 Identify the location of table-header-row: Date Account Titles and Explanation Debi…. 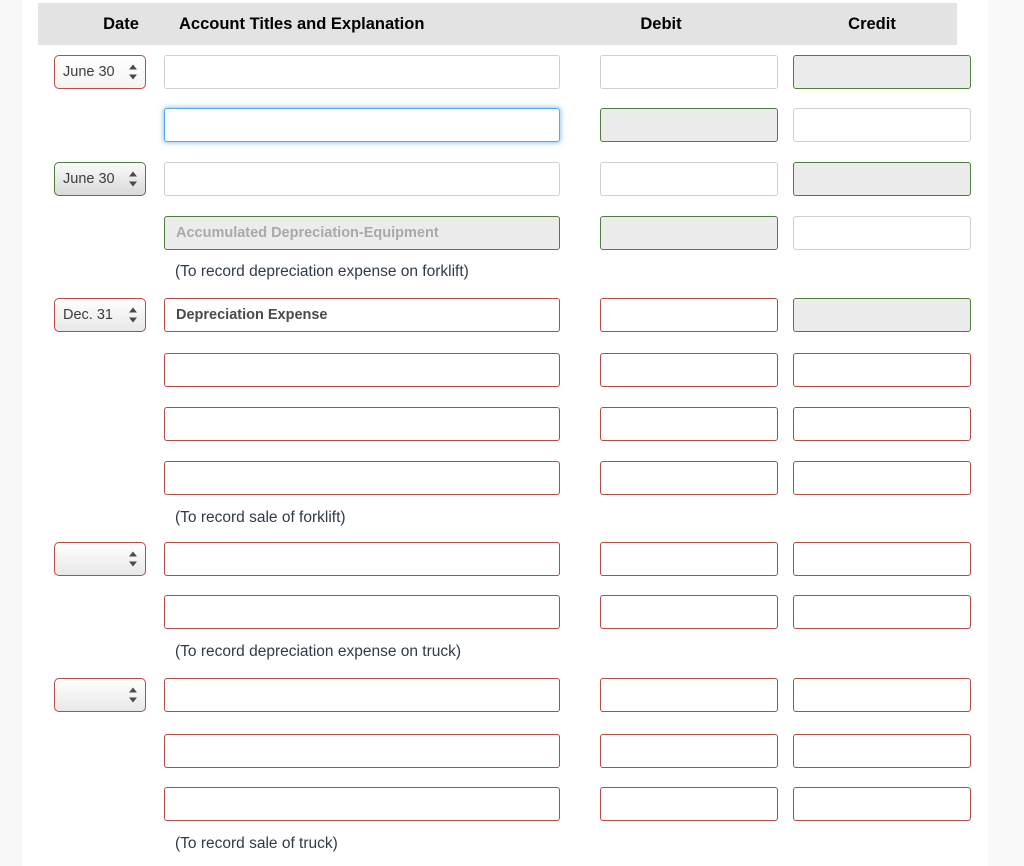
(497, 24).